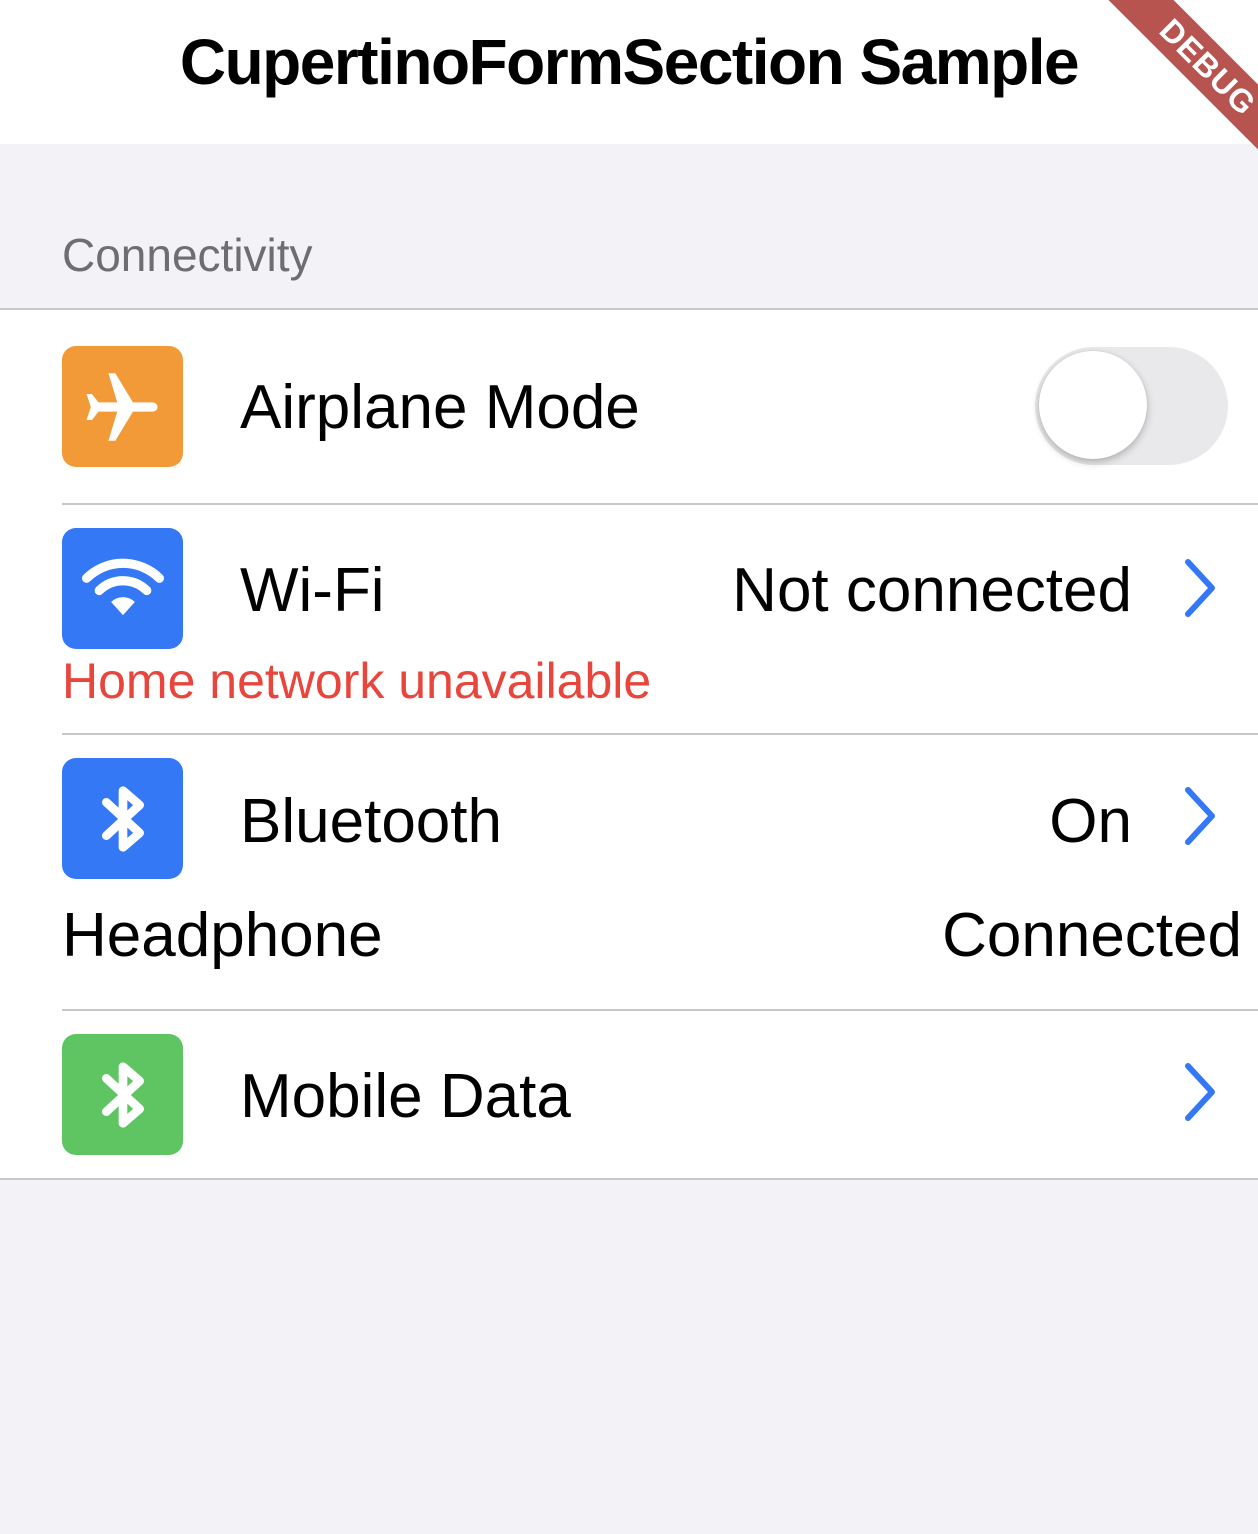 The width and height of the screenshot is (1258, 1534). What do you see at coordinates (405, 1096) in the screenshot?
I see `row-label-mobile-data: Mobile Data` at bounding box center [405, 1096].